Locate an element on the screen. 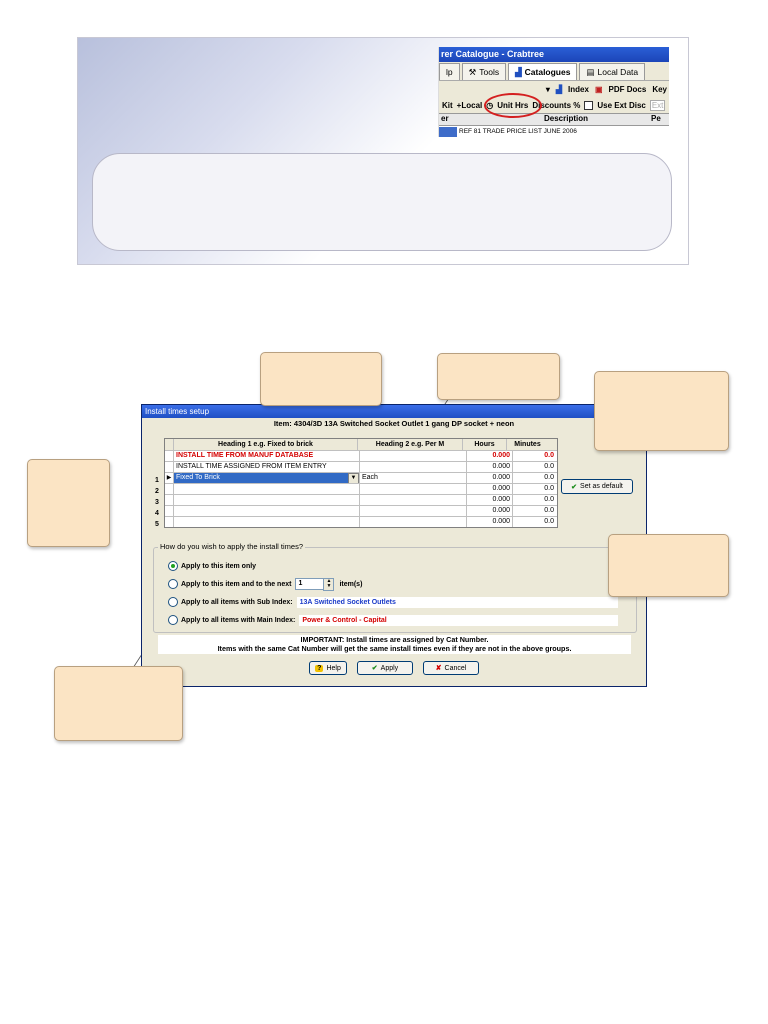 The image size is (768, 1024). set-as-default-button: ✔ Set as default is located at coordinates (597, 486).